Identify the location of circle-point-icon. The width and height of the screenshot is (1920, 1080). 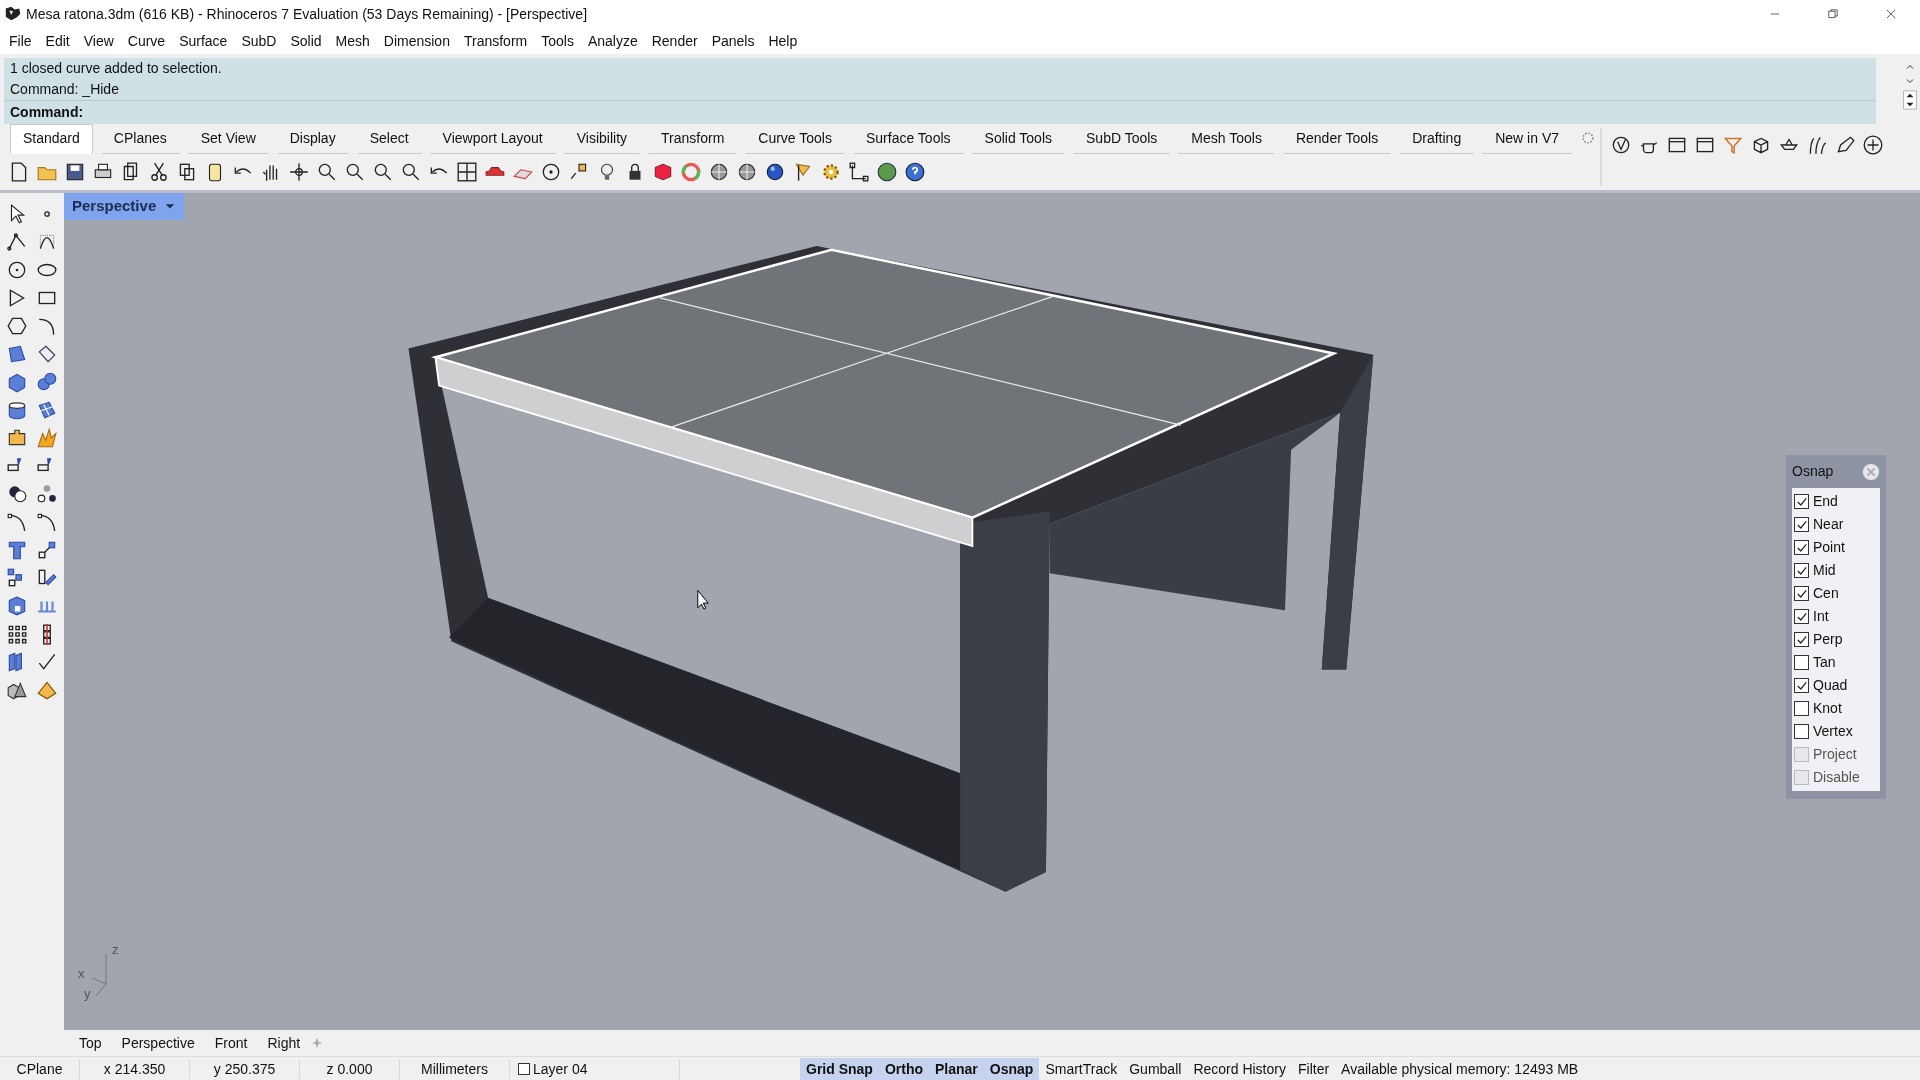
(551, 172).